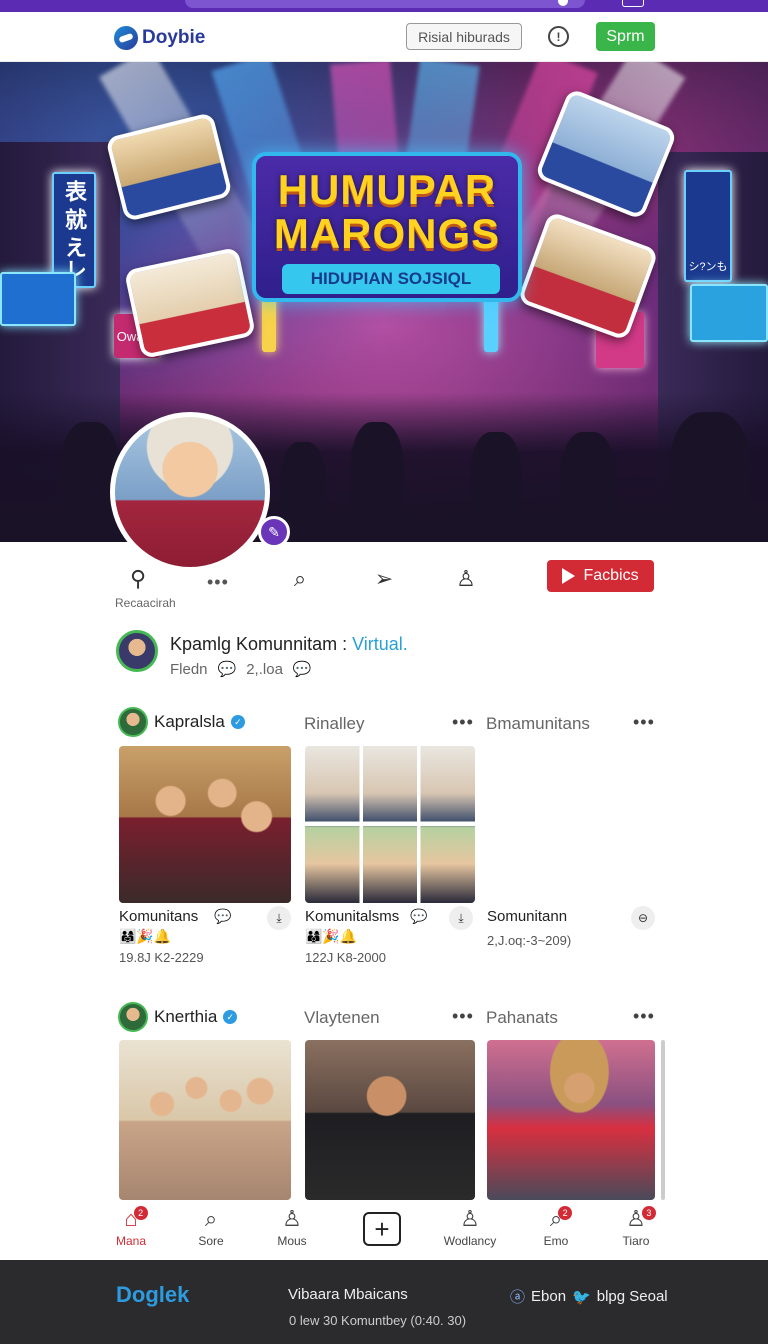 Image resolution: width=768 pixels, height=1344 pixels. Describe the element at coordinates (641, 1219) in the screenshot. I see `people-icon: ♙ 3` at that location.